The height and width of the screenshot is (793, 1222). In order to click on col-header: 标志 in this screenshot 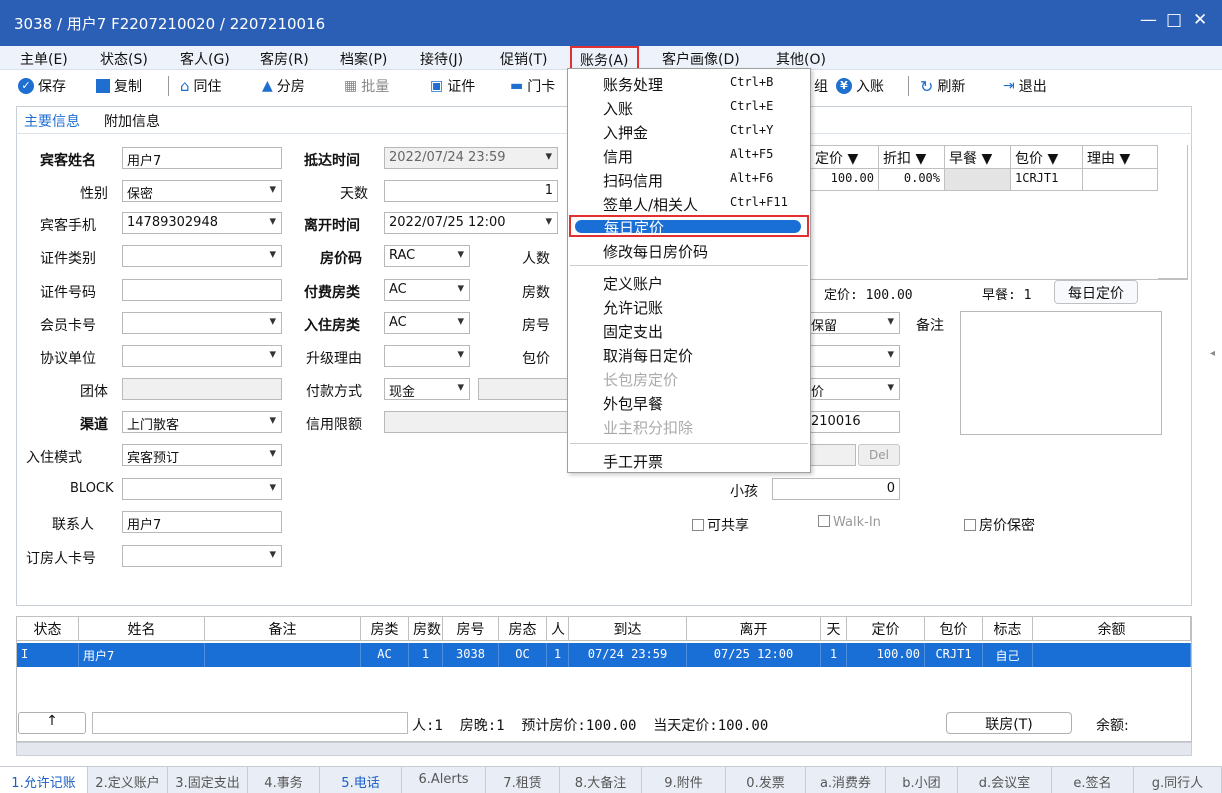, I will do `click(1008, 628)`.